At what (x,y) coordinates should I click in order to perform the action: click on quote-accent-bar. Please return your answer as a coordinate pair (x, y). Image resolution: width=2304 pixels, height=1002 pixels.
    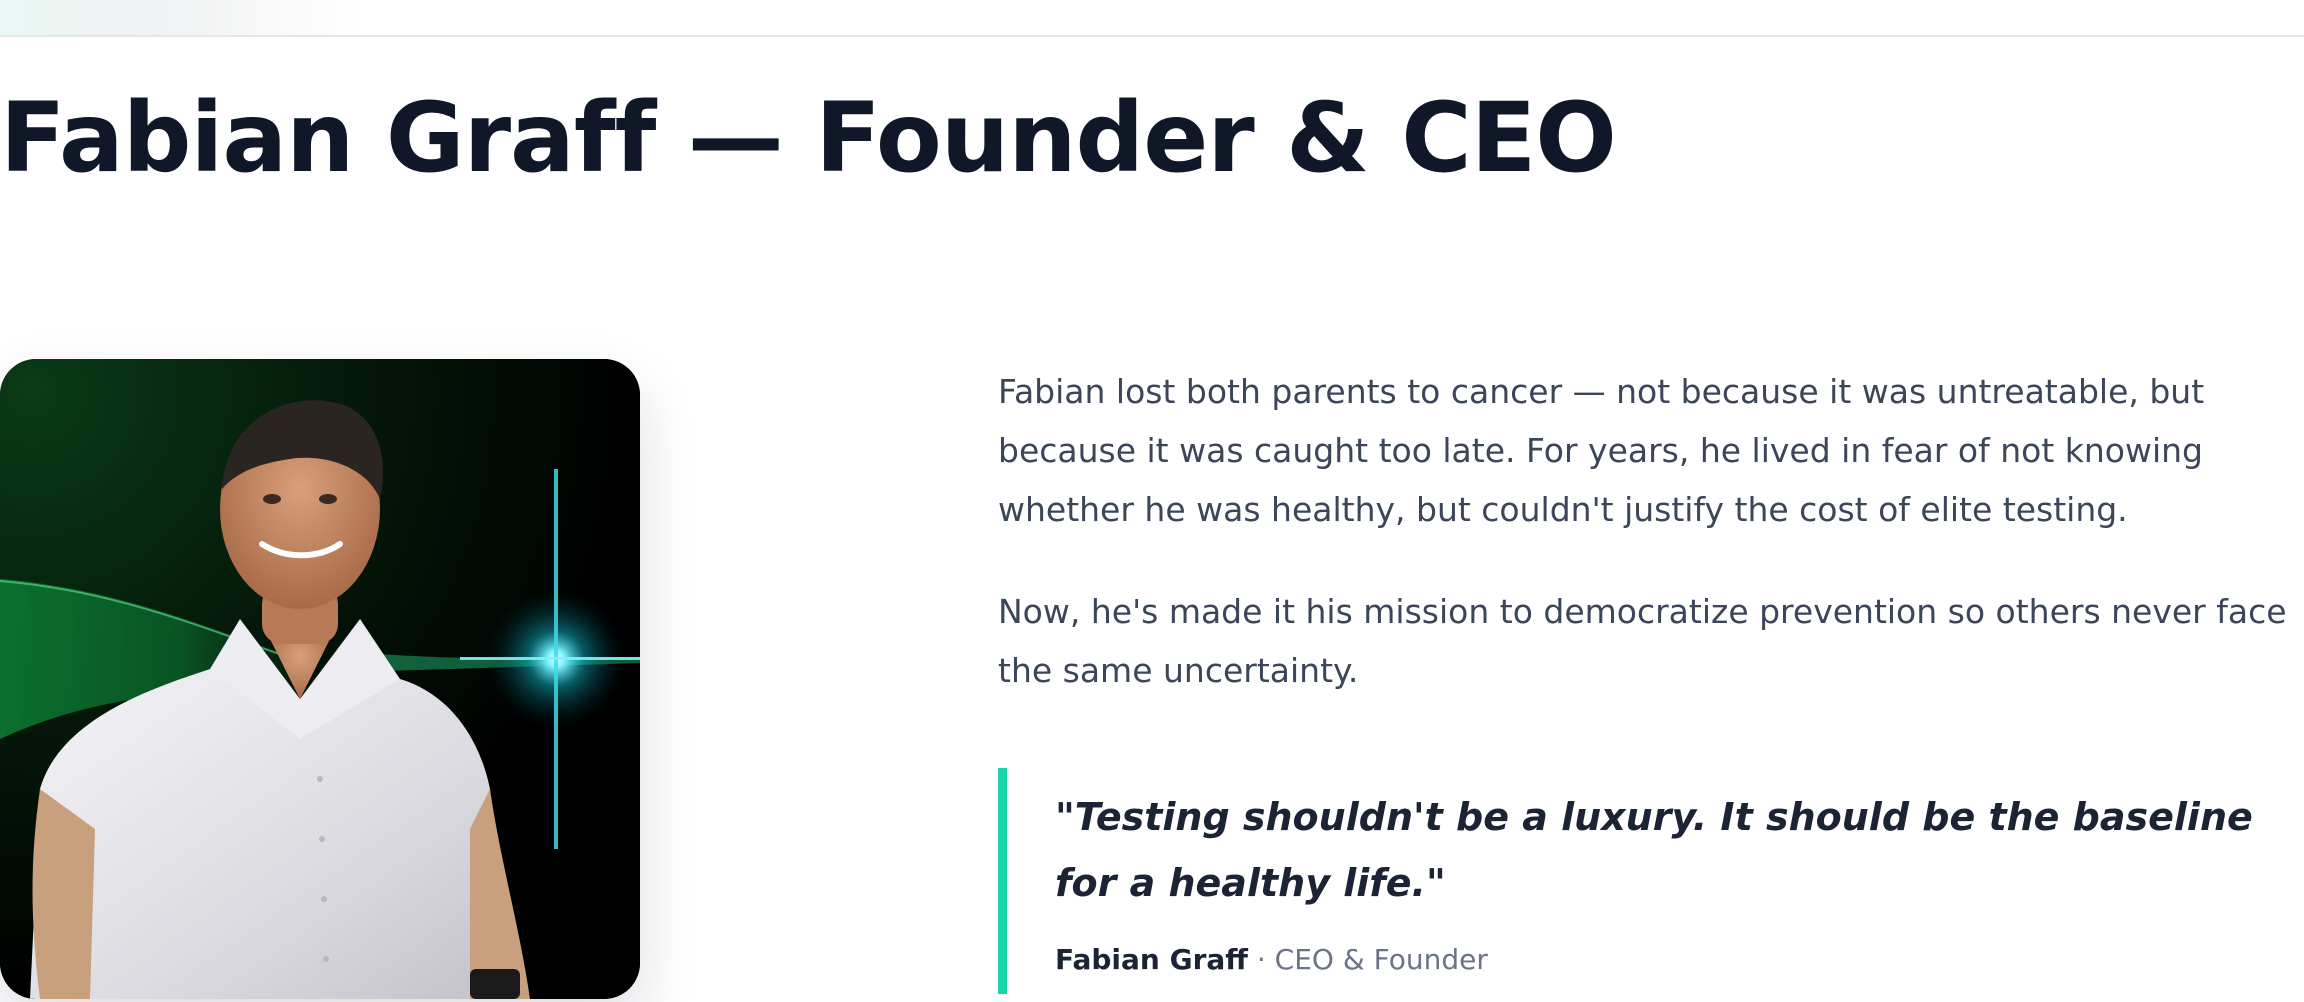
    Looking at the image, I should click on (1002, 881).